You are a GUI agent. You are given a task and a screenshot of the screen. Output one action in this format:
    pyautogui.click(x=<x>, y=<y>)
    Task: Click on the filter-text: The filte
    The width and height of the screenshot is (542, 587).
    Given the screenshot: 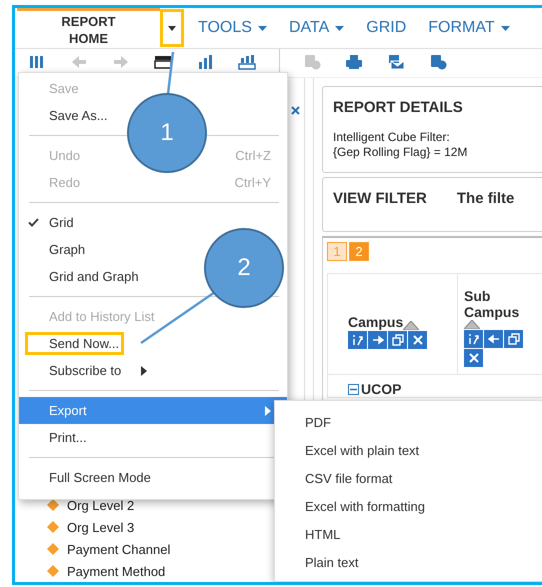 What is the action you would take?
    pyautogui.click(x=485, y=199)
    